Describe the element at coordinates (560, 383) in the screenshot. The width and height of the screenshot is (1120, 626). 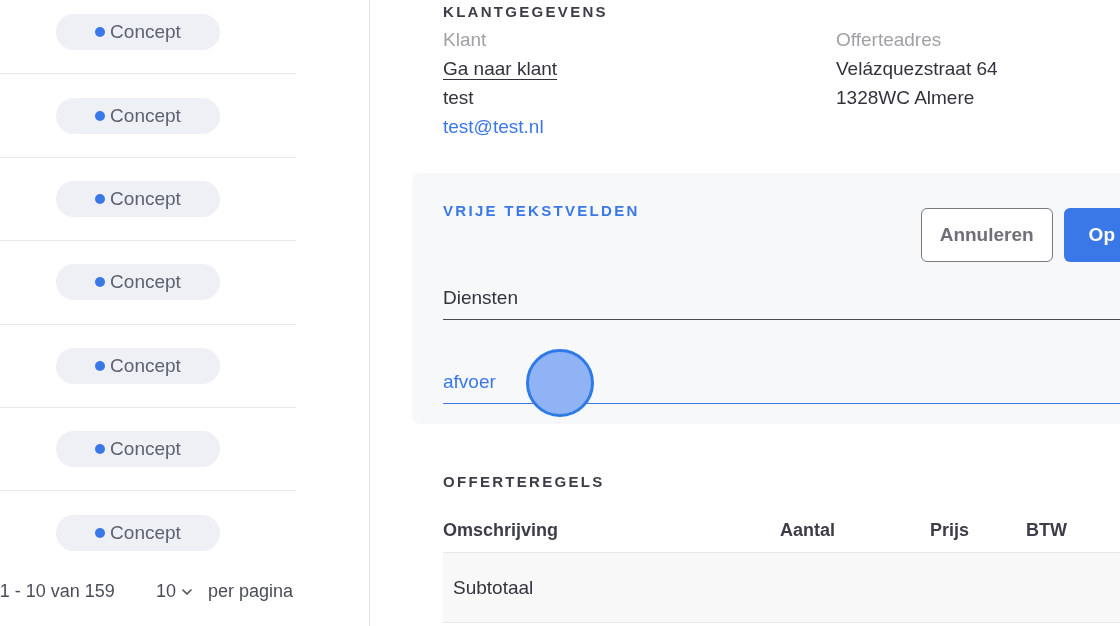
I see `click-marker-icon` at that location.